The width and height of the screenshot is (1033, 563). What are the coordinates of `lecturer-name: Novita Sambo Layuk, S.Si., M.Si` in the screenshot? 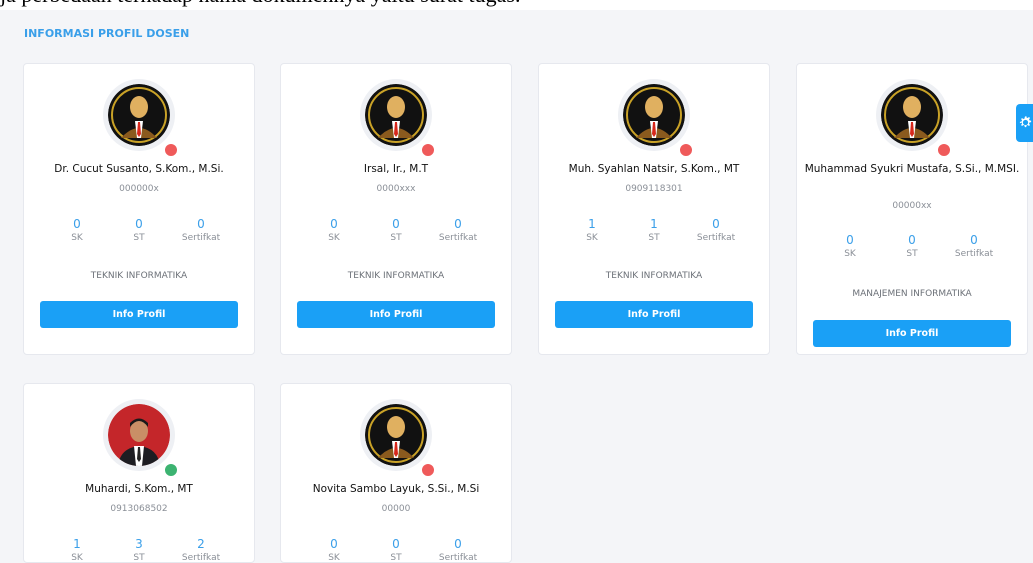 It's located at (396, 489).